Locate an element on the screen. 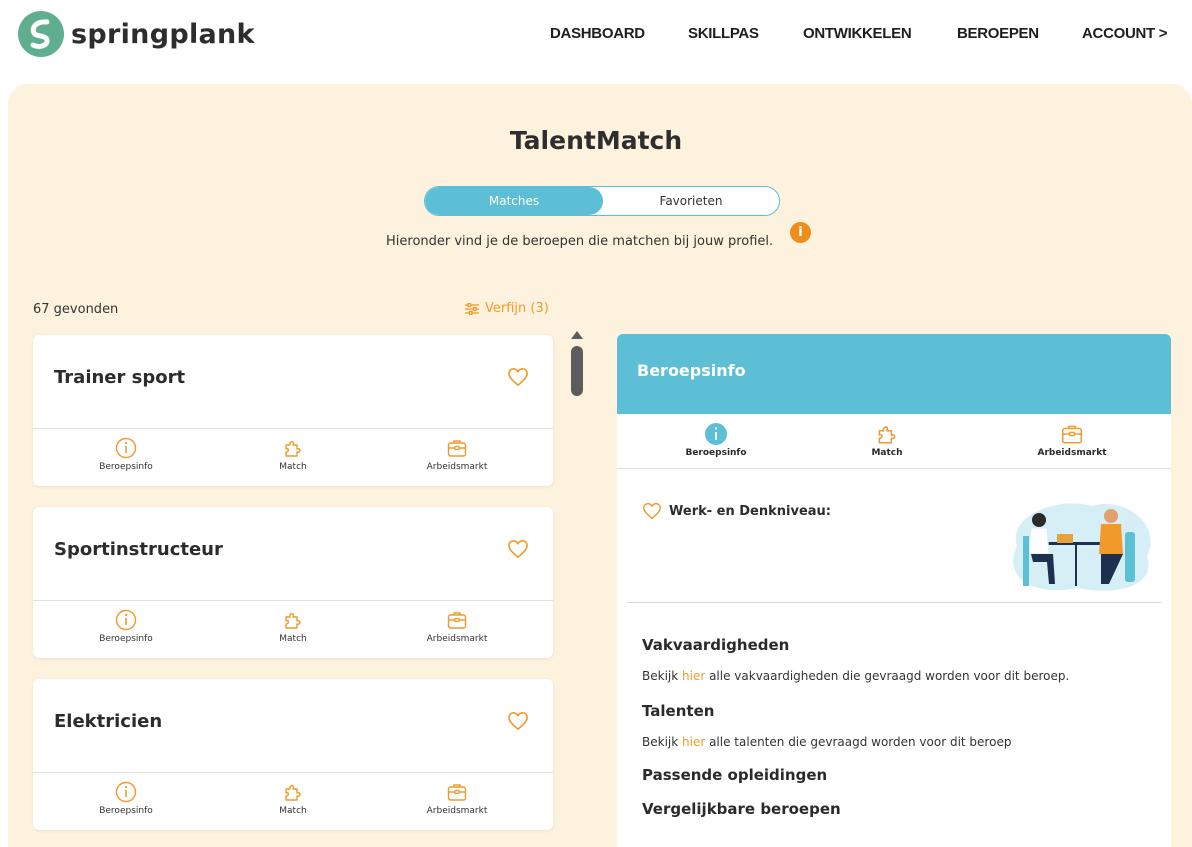 The width and height of the screenshot is (1192, 847). vakvaardigheden-heading: Vakvaardigheden is located at coordinates (716, 645).